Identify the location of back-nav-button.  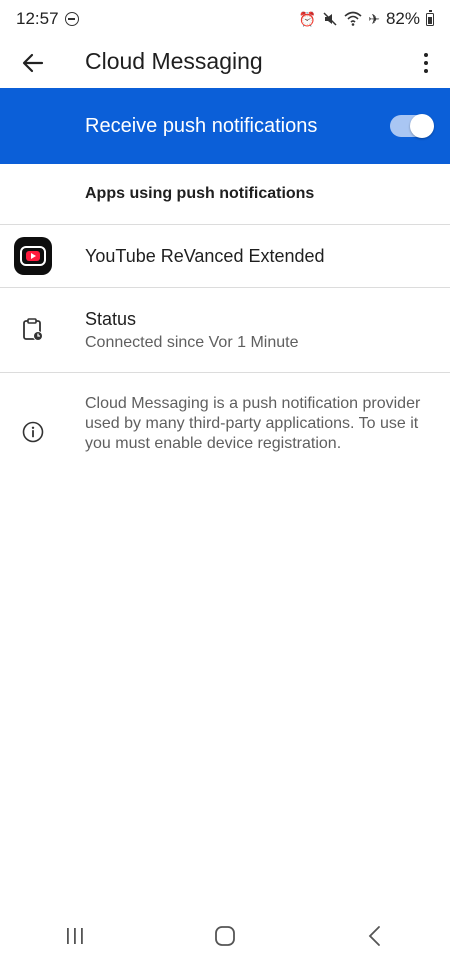
(375, 936).